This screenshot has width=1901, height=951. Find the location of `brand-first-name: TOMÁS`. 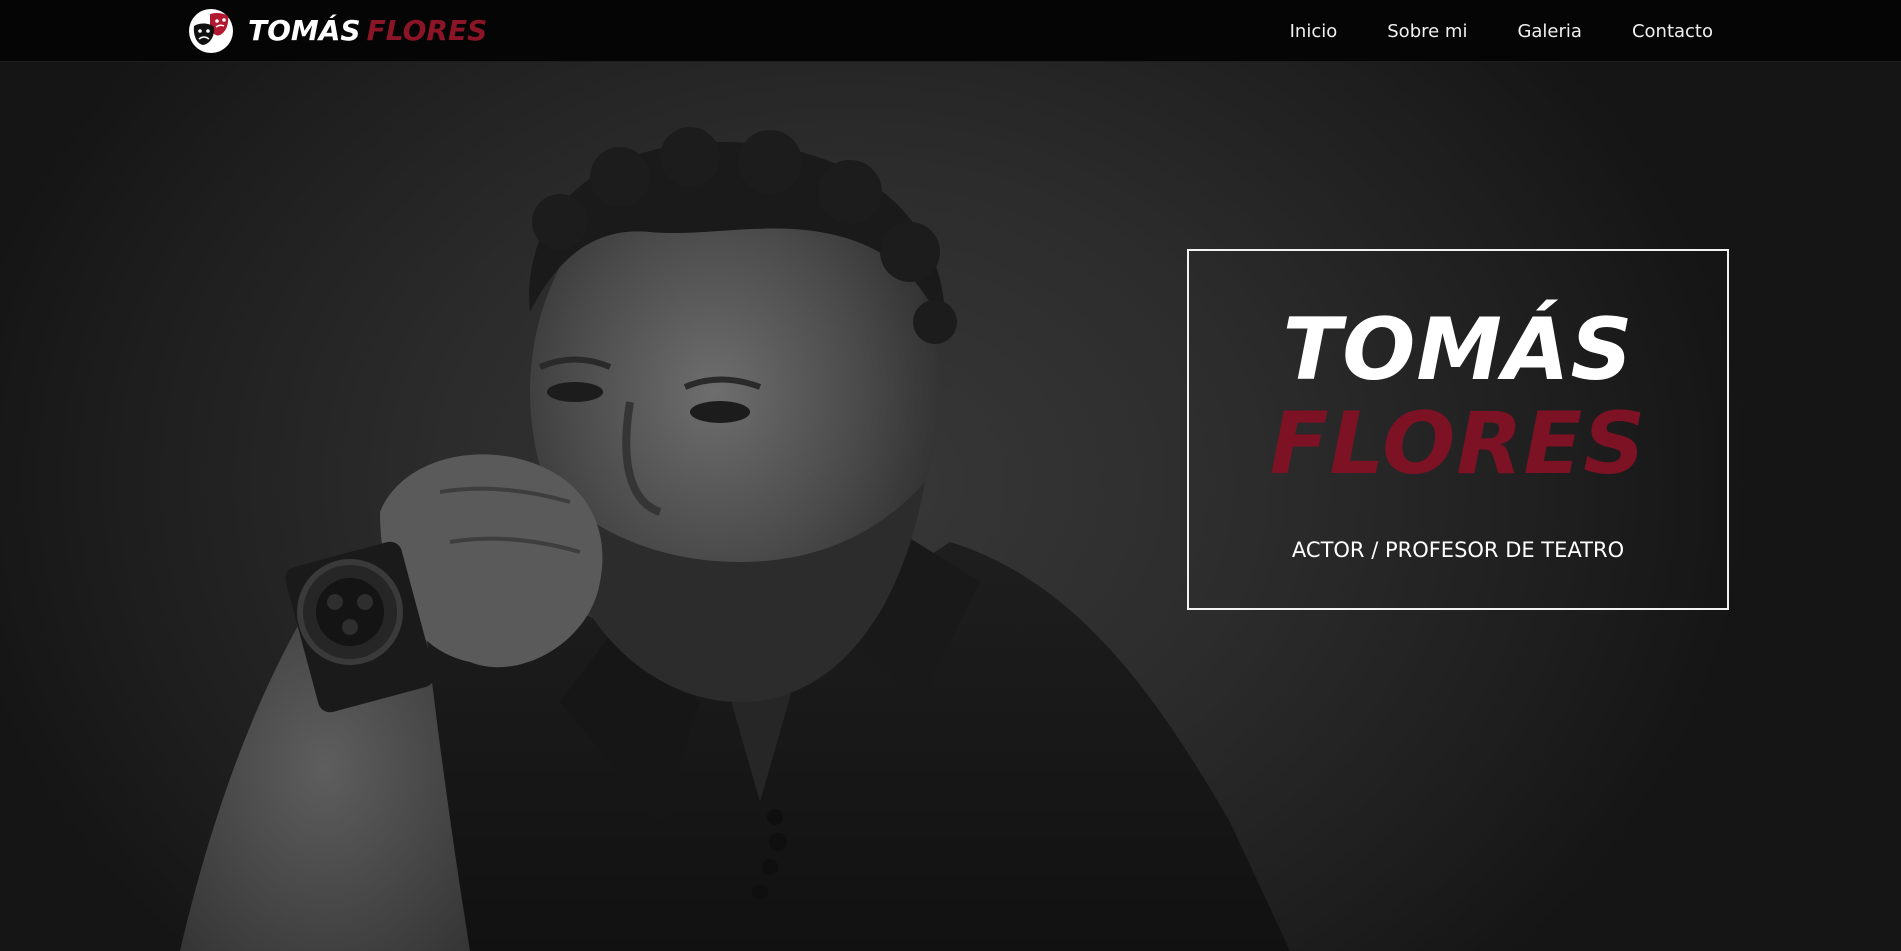

brand-first-name: TOMÁS is located at coordinates (304, 30).